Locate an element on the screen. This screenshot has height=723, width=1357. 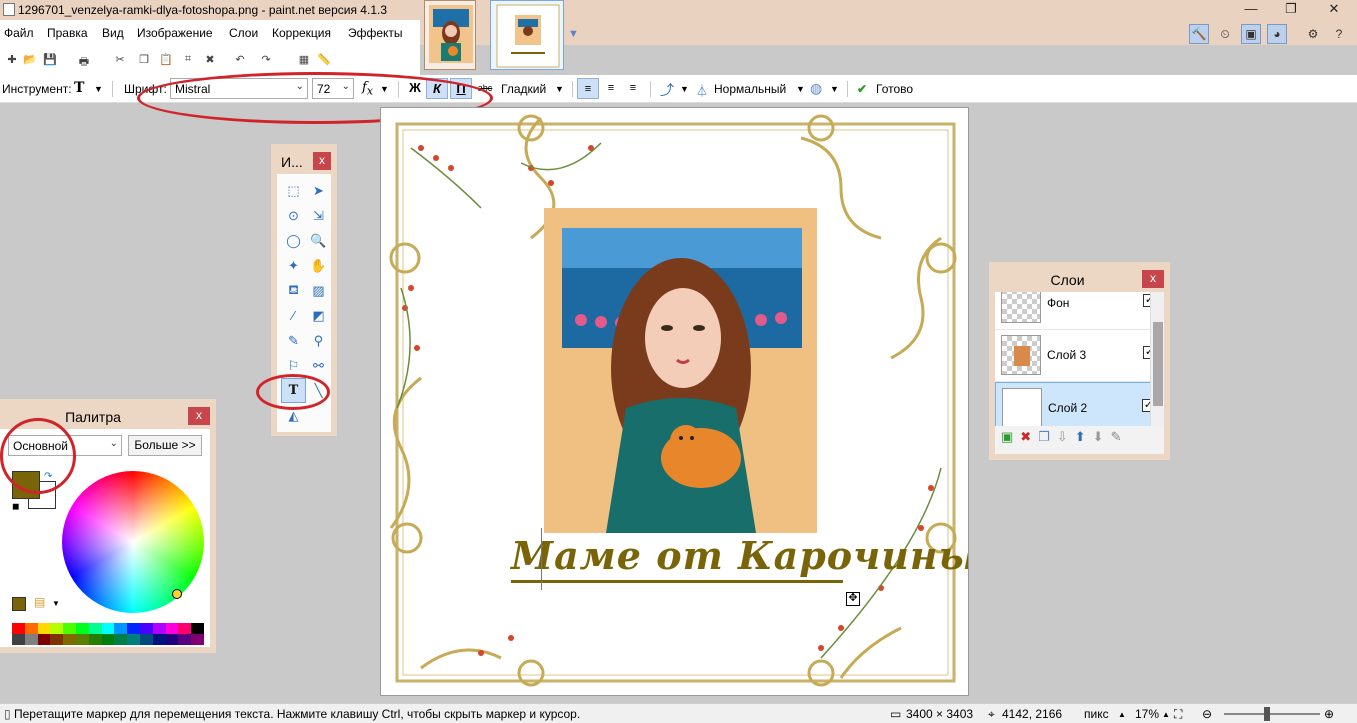
cut-icon: ✂ is located at coordinates (120, 60).